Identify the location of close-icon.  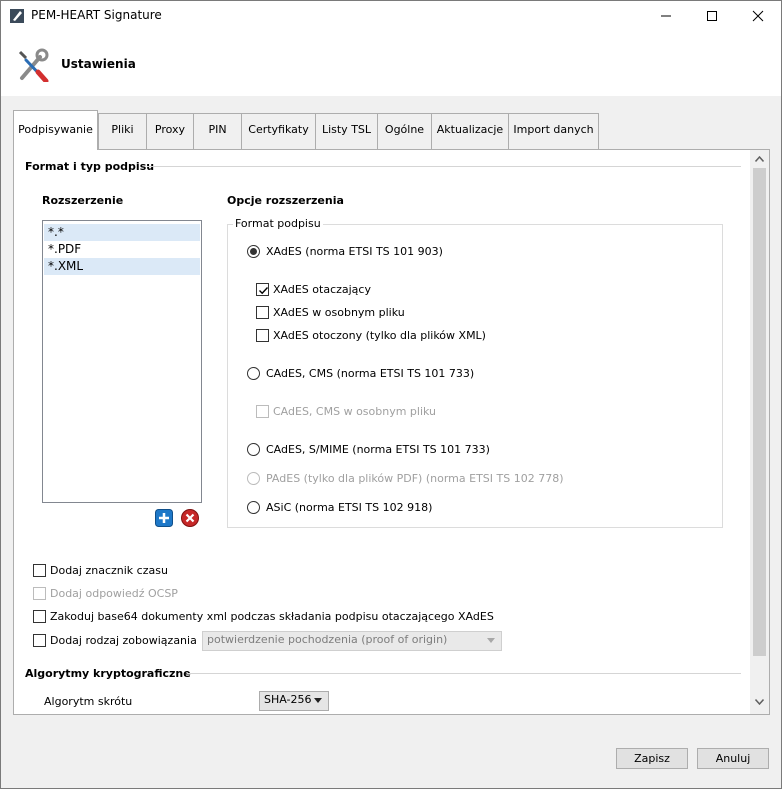
(758, 16).